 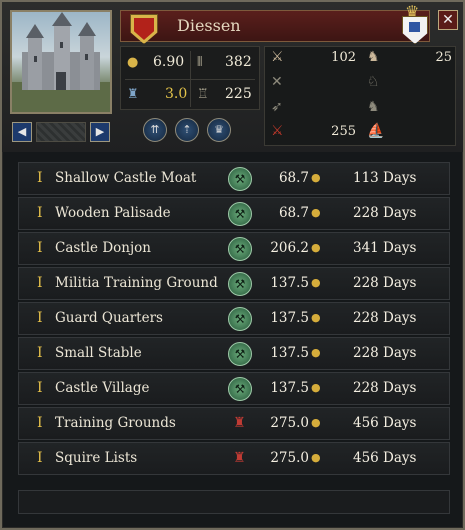 What do you see at coordinates (155, 130) in the screenshot?
I see `raise-levies-button: ⇈` at bounding box center [155, 130].